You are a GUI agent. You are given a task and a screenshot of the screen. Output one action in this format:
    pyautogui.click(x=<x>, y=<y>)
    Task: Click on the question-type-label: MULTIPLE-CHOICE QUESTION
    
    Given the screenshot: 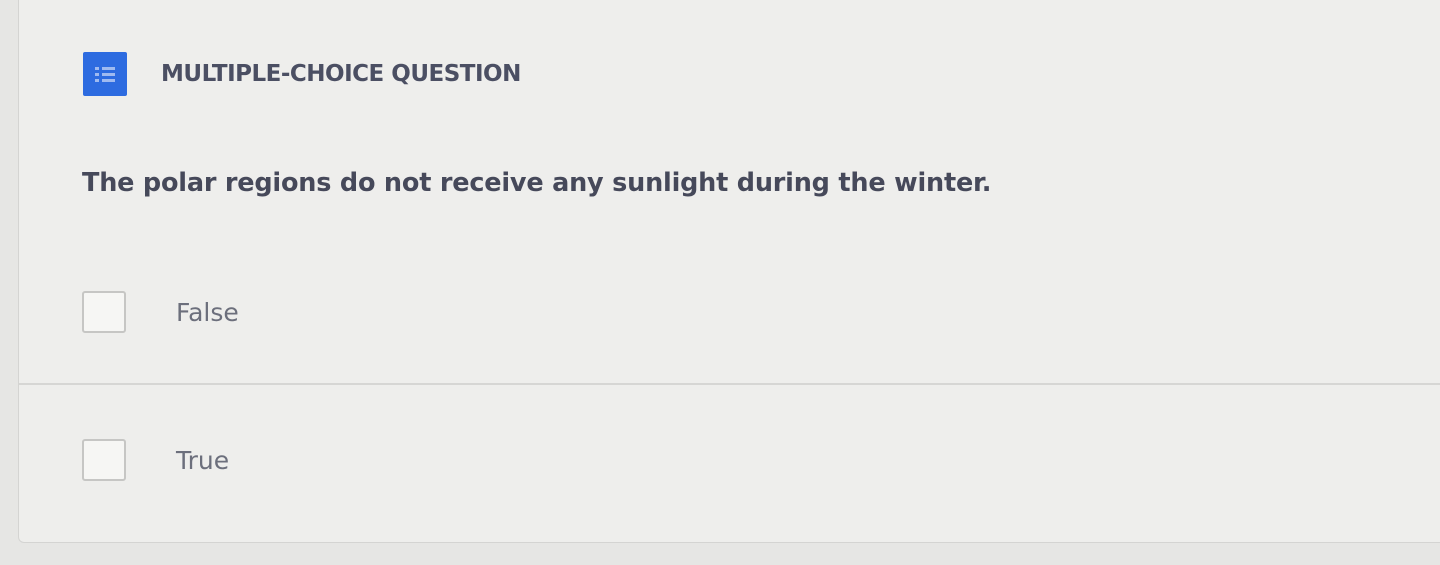 What is the action you would take?
    pyautogui.click(x=341, y=74)
    